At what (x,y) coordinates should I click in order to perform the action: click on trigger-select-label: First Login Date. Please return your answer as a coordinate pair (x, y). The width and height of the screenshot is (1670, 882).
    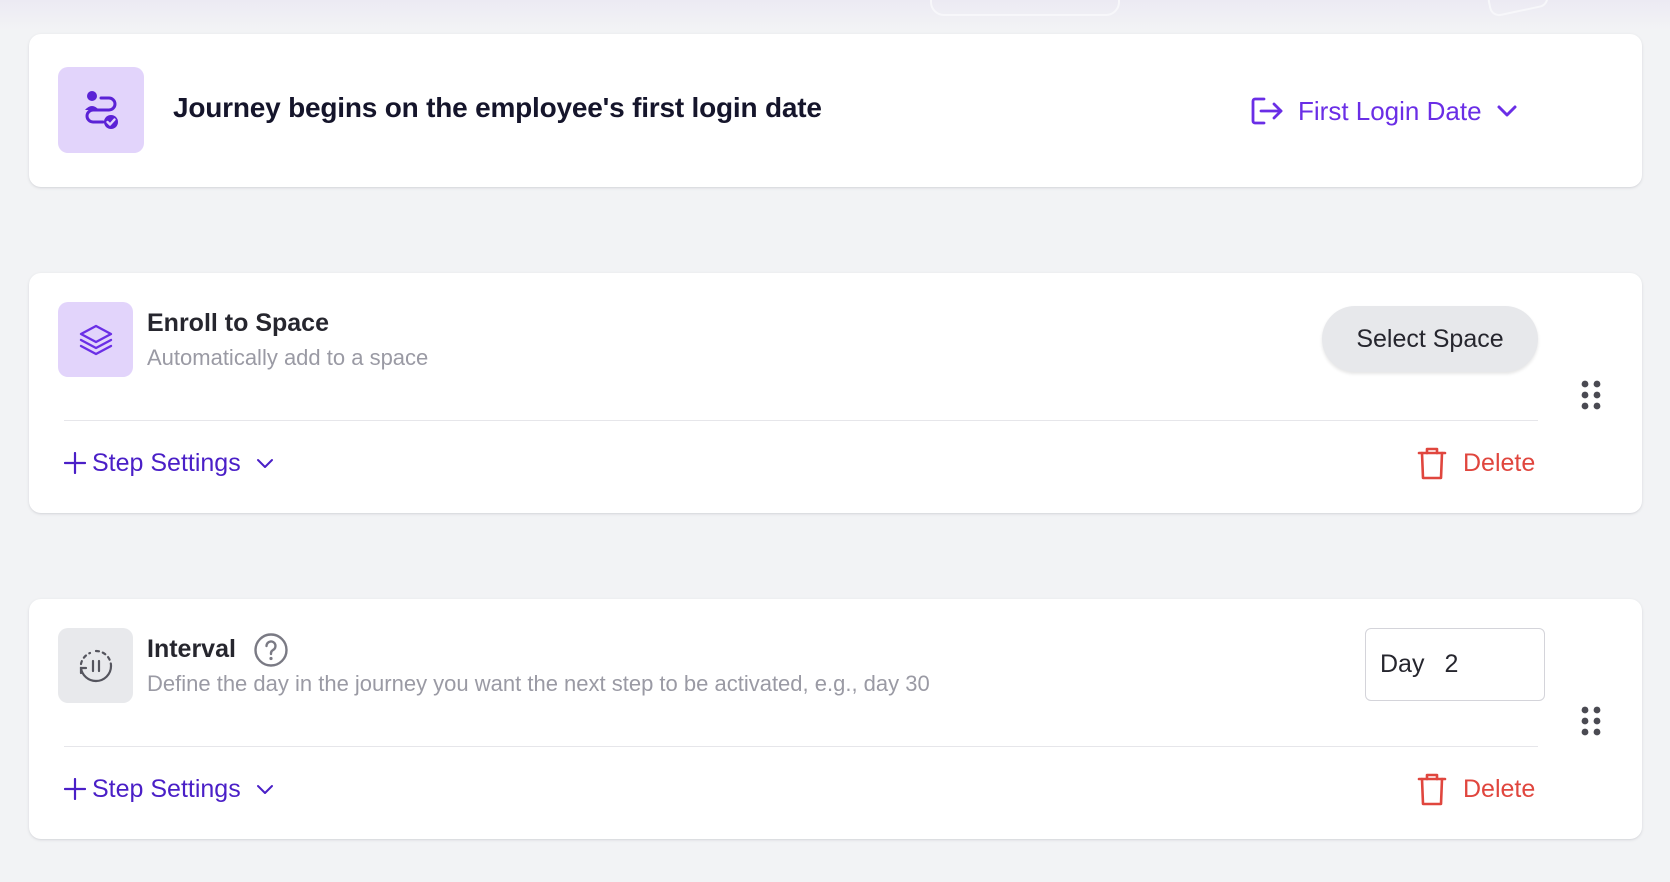
    Looking at the image, I should click on (1390, 110).